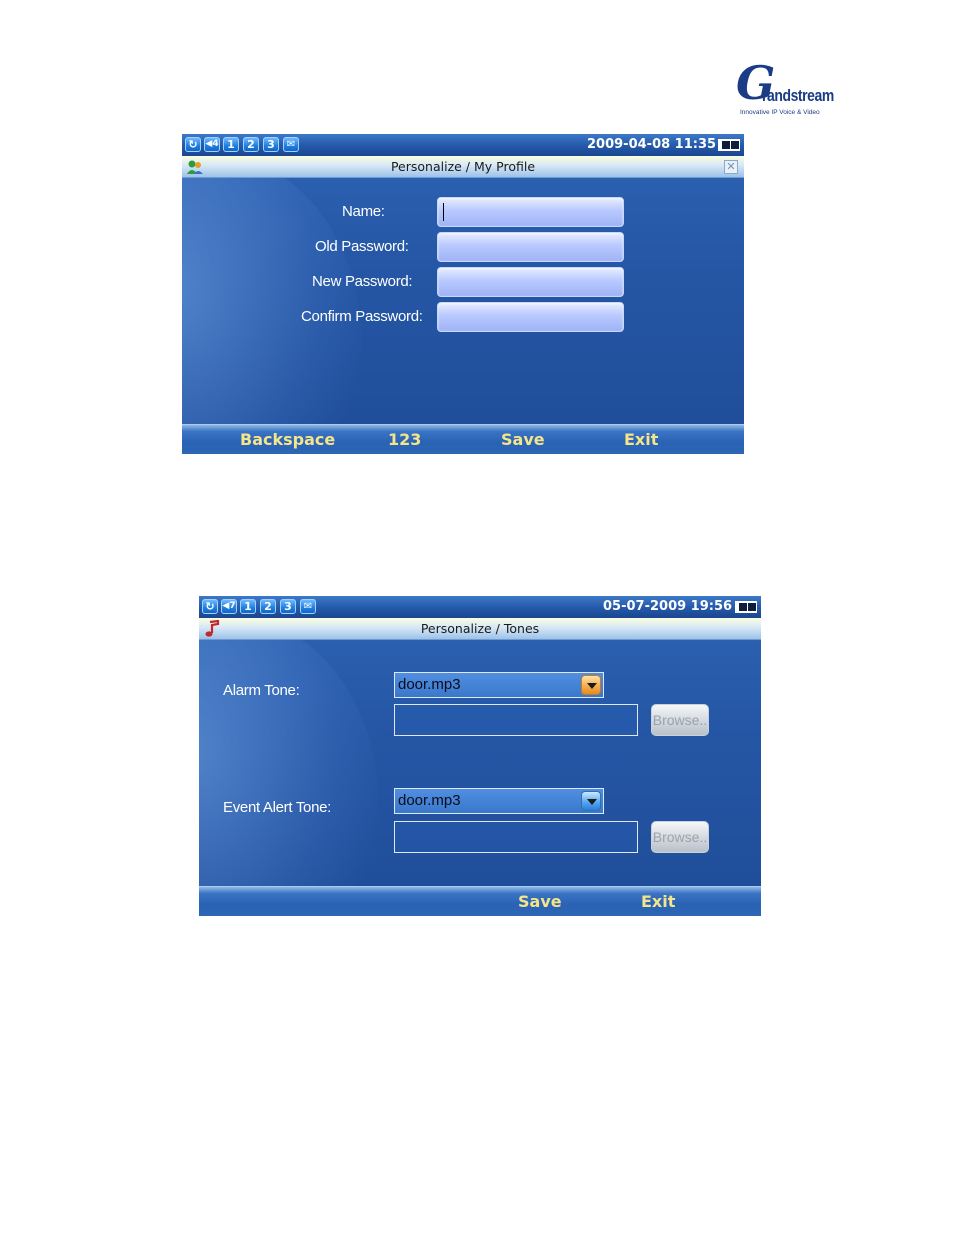  I want to click on close-icon: ✕, so click(731, 167).